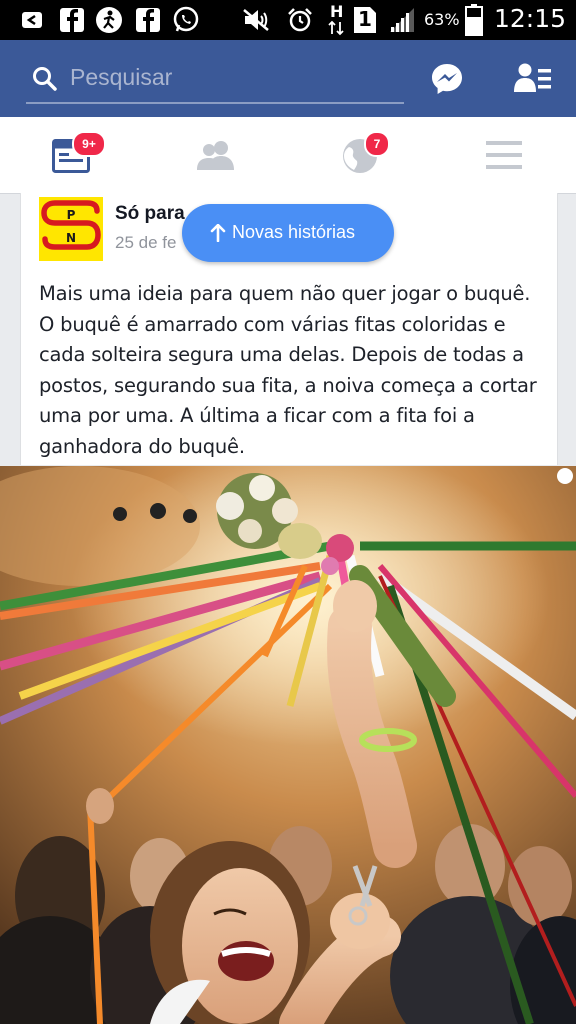 Image resolution: width=576 pixels, height=1024 pixels. What do you see at coordinates (71, 238) in the screenshot?
I see `svg-text: N` at bounding box center [71, 238].